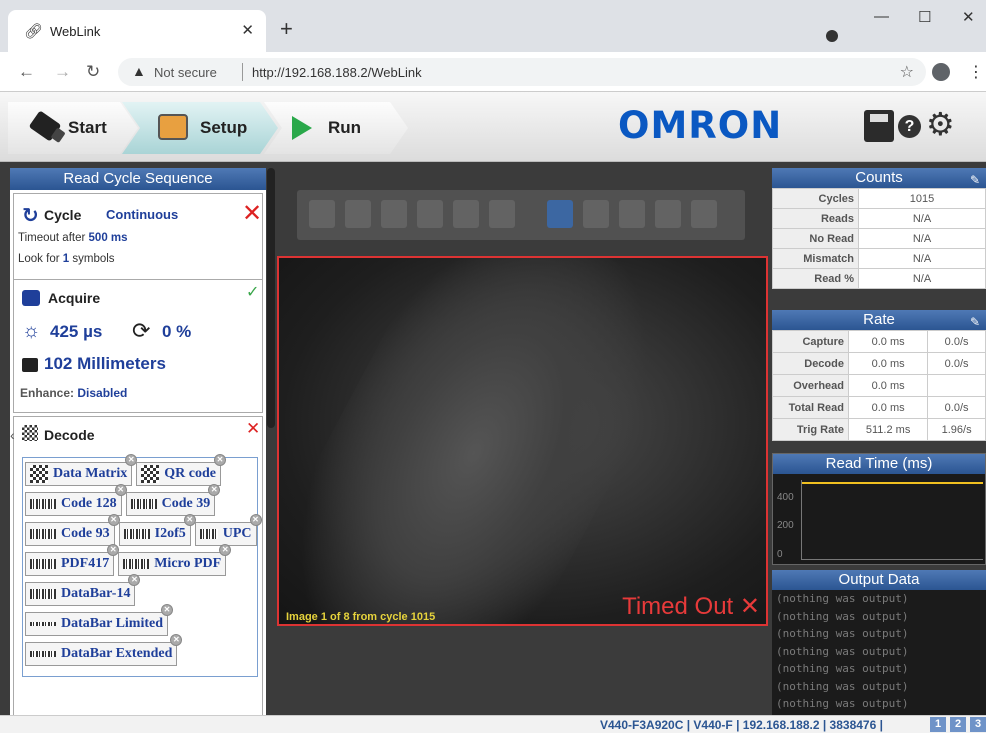 The height and width of the screenshot is (733, 986). I want to click on symbology-qr-code: QR code ✕, so click(181, 470).